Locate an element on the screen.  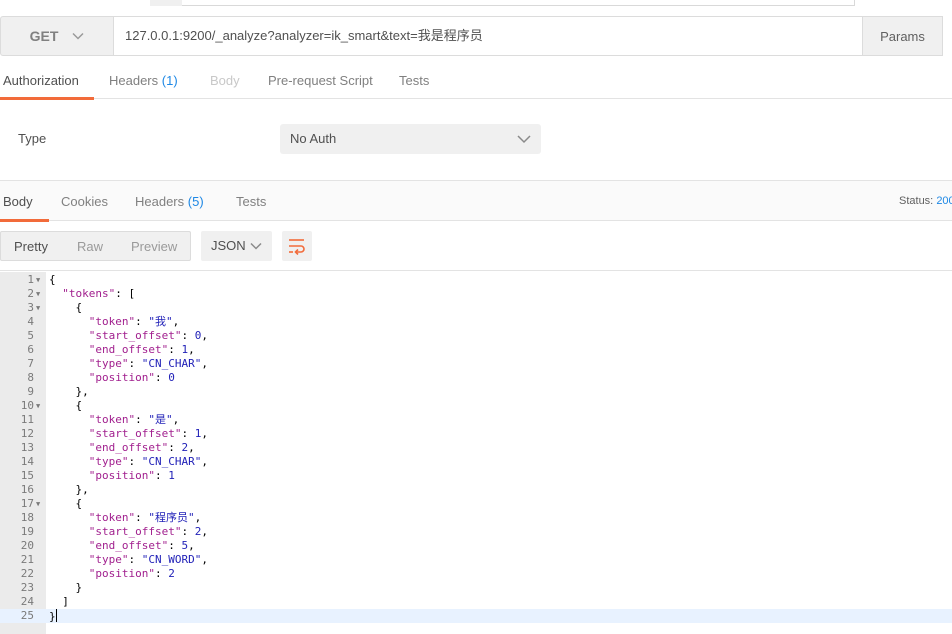
top-strip is located at coordinates (476, 4).